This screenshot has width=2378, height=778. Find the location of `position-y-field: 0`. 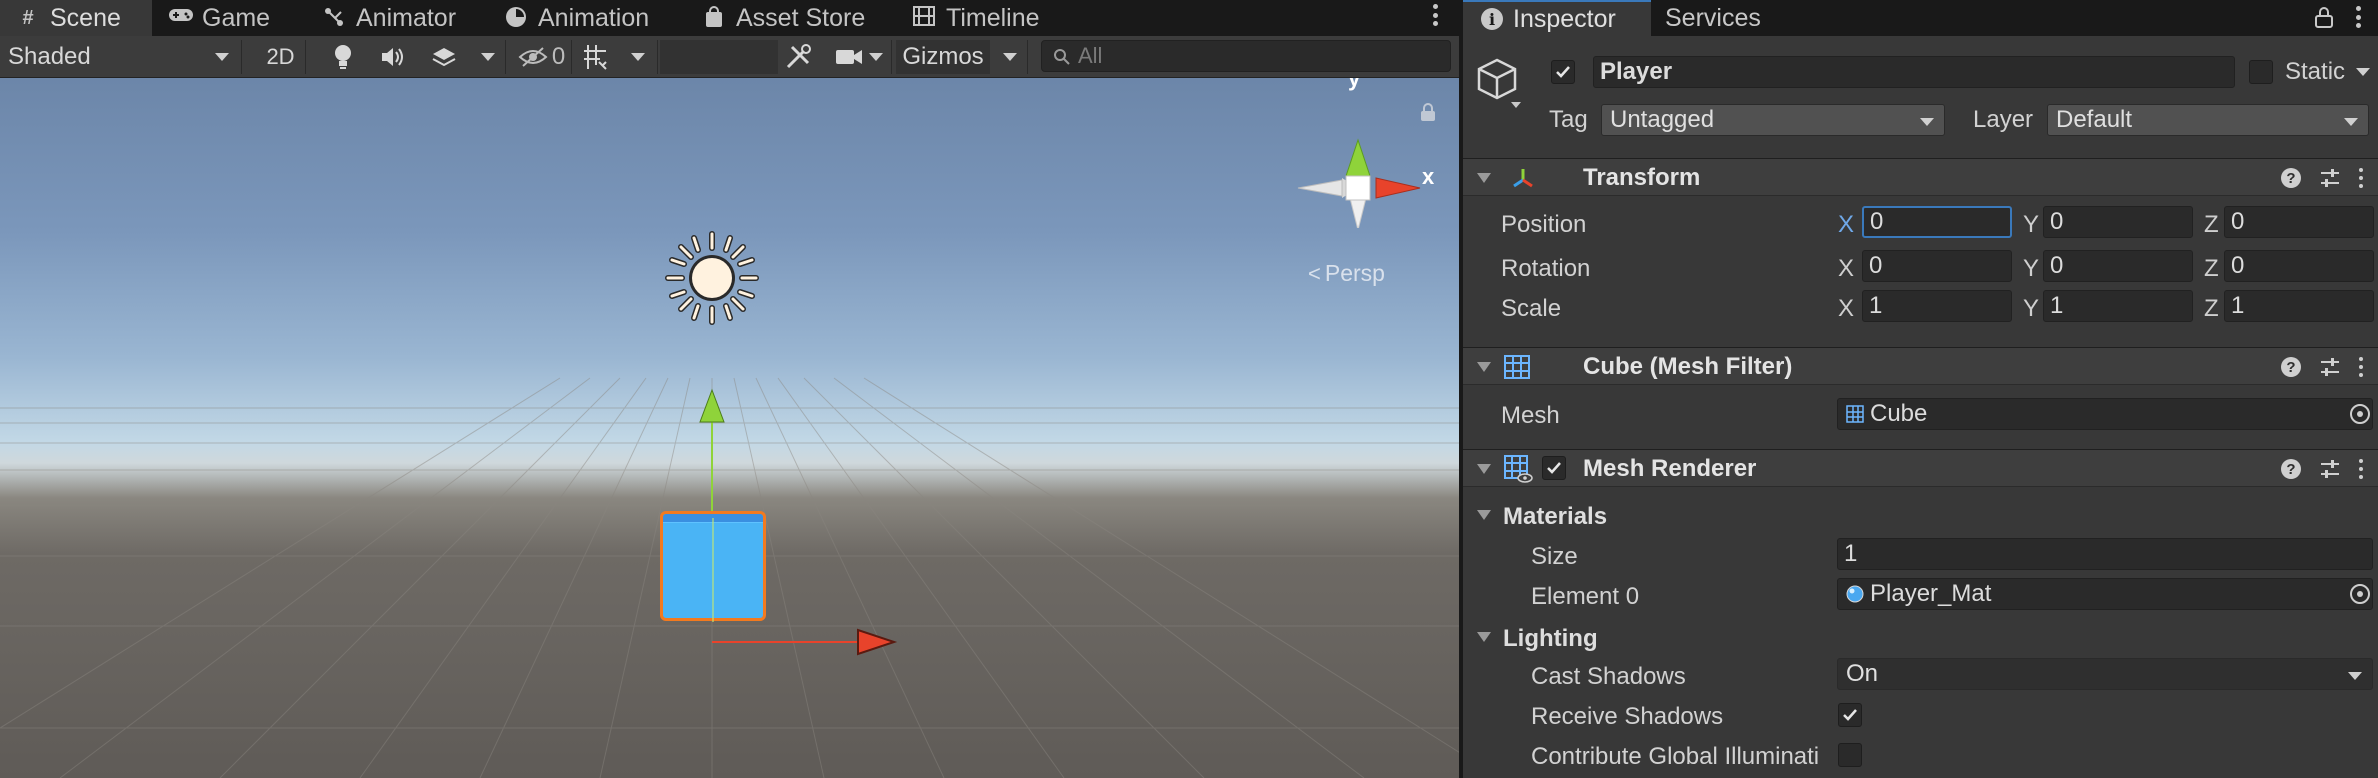

position-y-field: 0 is located at coordinates (2118, 222).